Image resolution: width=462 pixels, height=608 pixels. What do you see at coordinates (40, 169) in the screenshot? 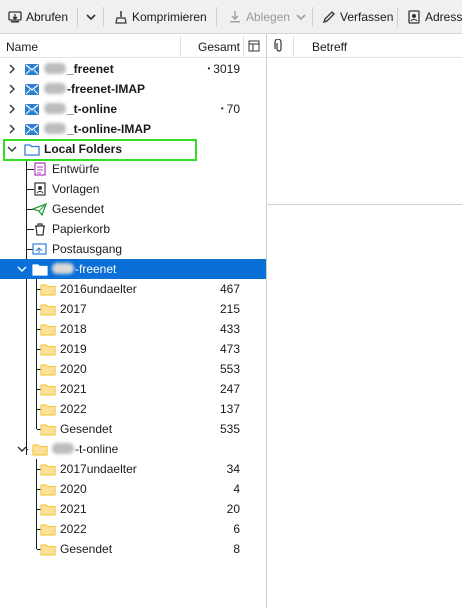
I see `drafts-icon` at bounding box center [40, 169].